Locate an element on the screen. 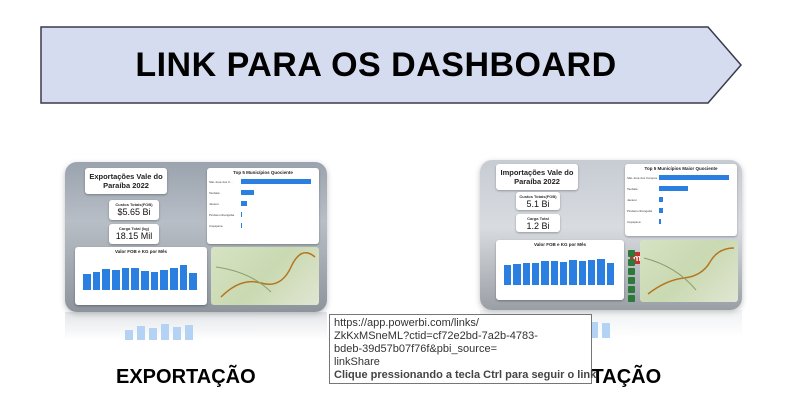 The height and width of the screenshot is (405, 796). exp-monthly-bars is located at coordinates (141, 278).